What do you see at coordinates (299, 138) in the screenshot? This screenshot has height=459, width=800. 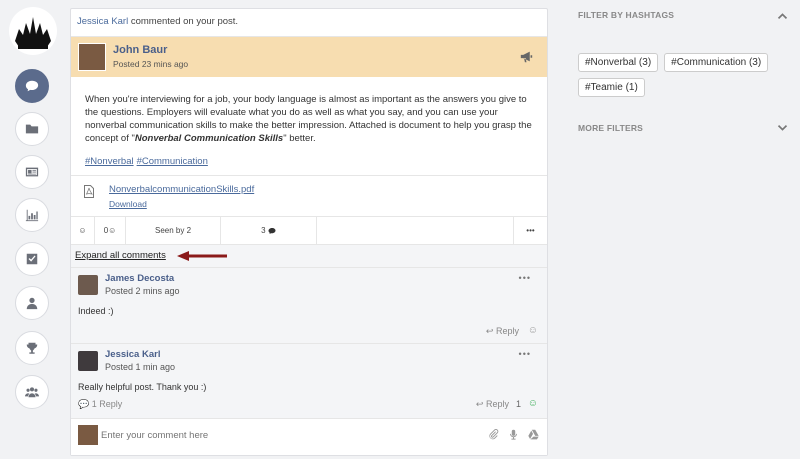 I see `post-text-2: " better.` at bounding box center [299, 138].